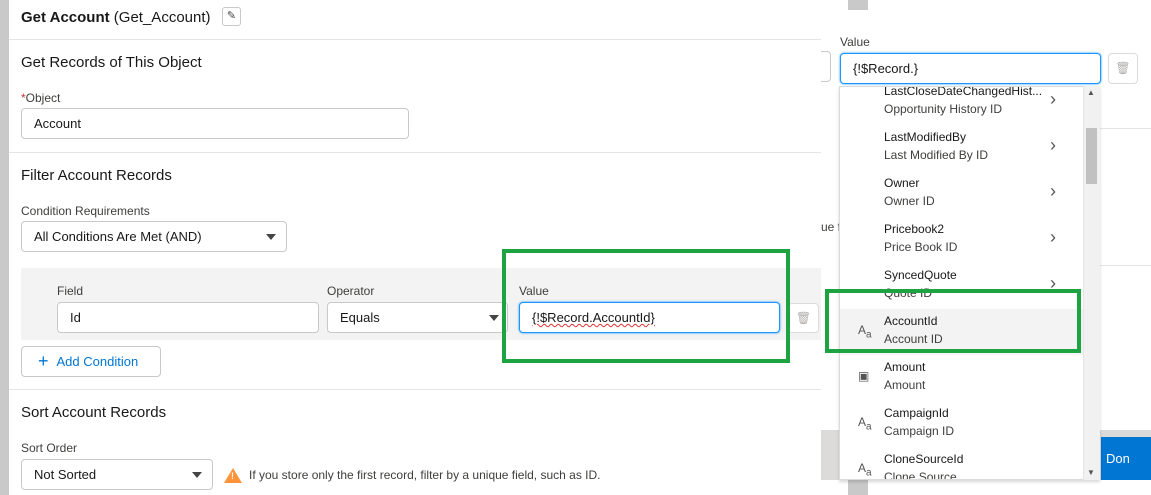  What do you see at coordinates (233, 475) in the screenshot?
I see `warning-icon: !` at bounding box center [233, 475].